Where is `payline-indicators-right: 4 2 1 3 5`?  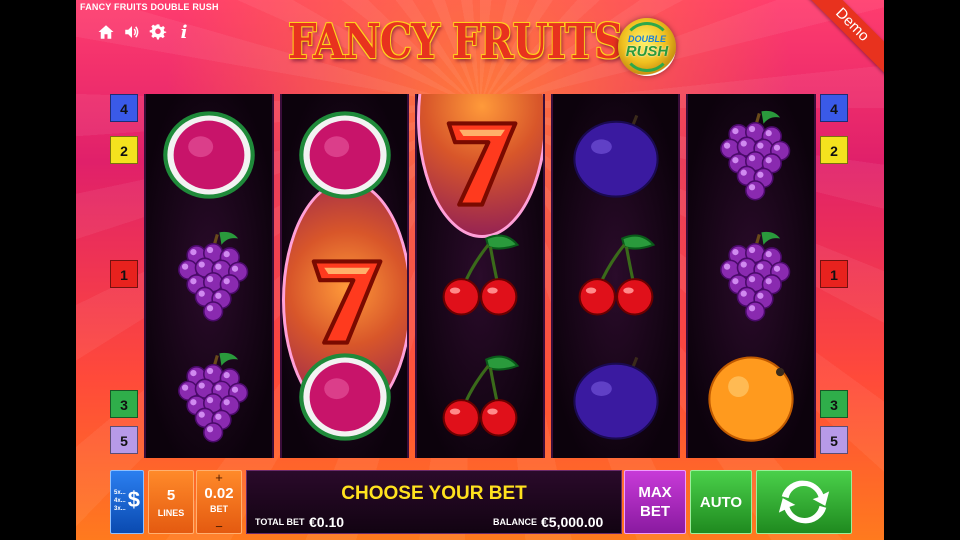
payline-indicators-right: 4 2 1 3 5 is located at coordinates (835, 276).